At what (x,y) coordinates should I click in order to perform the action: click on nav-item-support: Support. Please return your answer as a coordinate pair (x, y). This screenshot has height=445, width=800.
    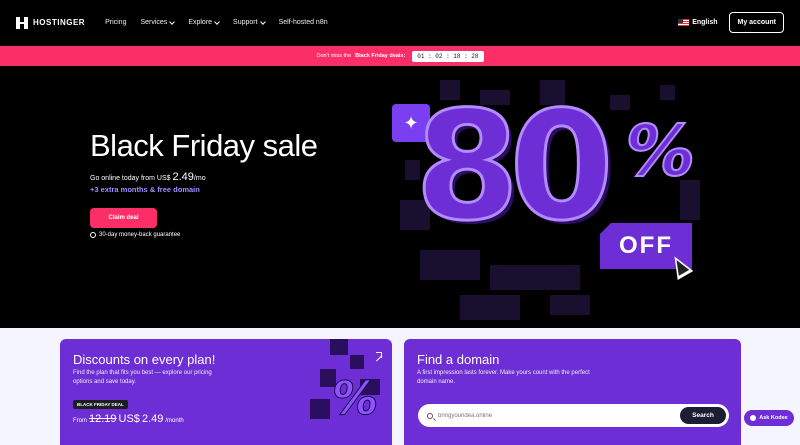
    Looking at the image, I should click on (249, 22).